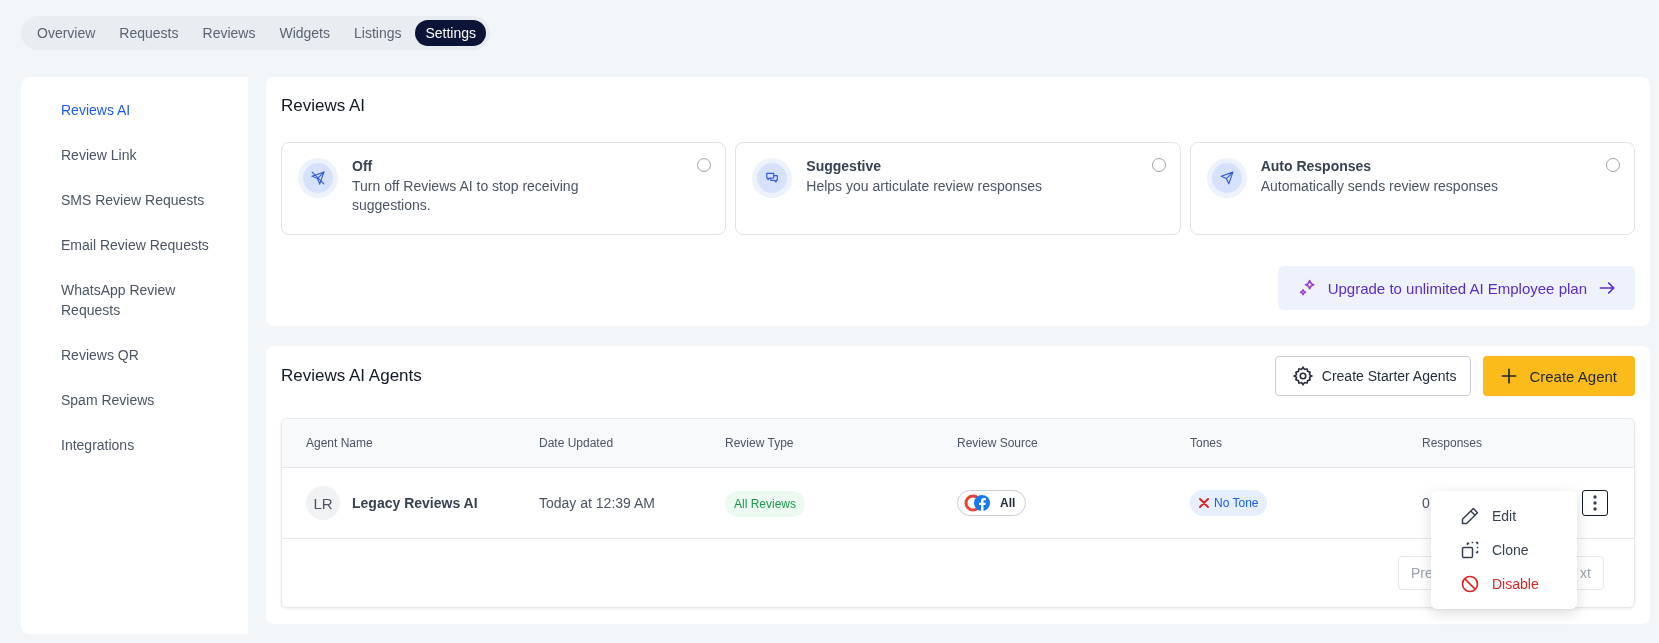  I want to click on column-header: Review Type, so click(760, 443).